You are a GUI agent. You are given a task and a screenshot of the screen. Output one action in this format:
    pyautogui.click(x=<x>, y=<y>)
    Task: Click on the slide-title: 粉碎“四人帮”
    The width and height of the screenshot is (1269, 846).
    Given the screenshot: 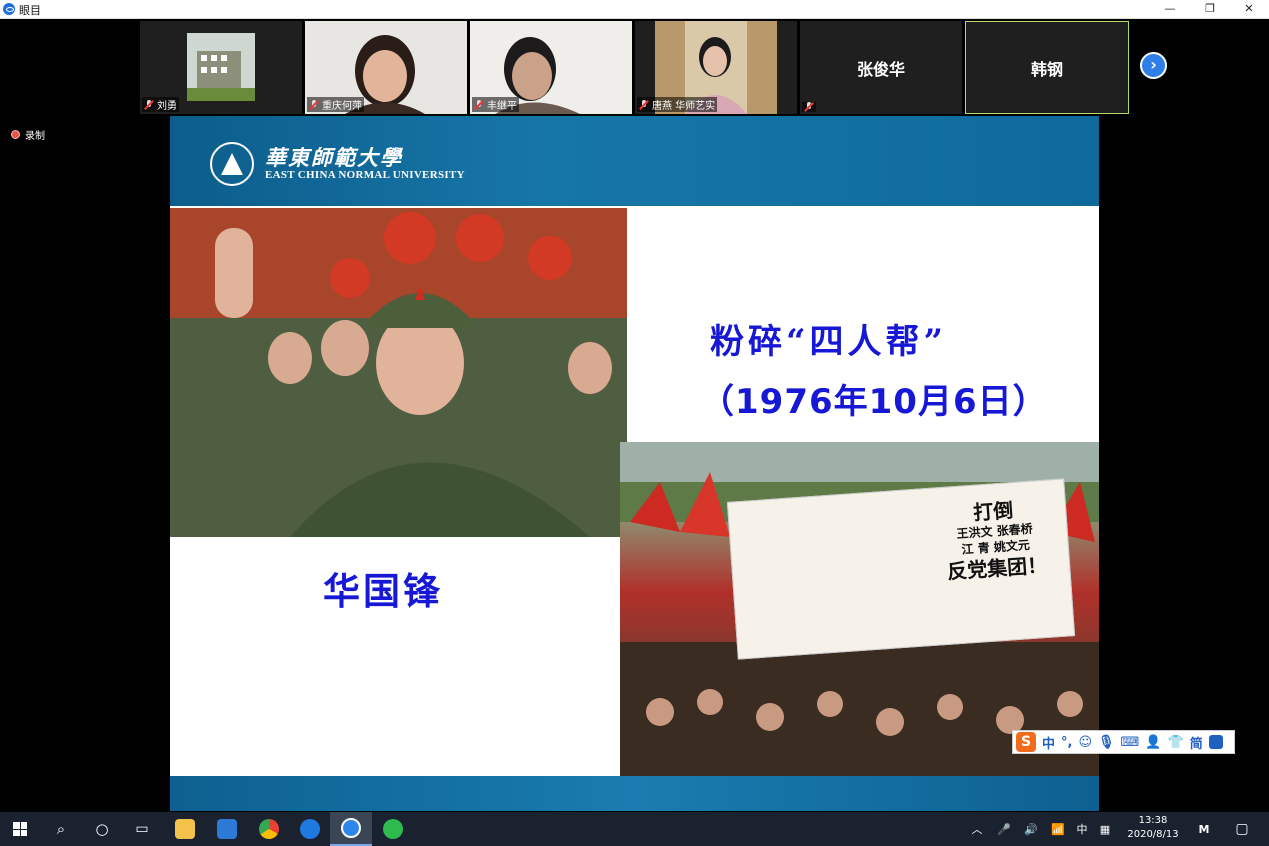 What is the action you would take?
    pyautogui.click(x=829, y=342)
    